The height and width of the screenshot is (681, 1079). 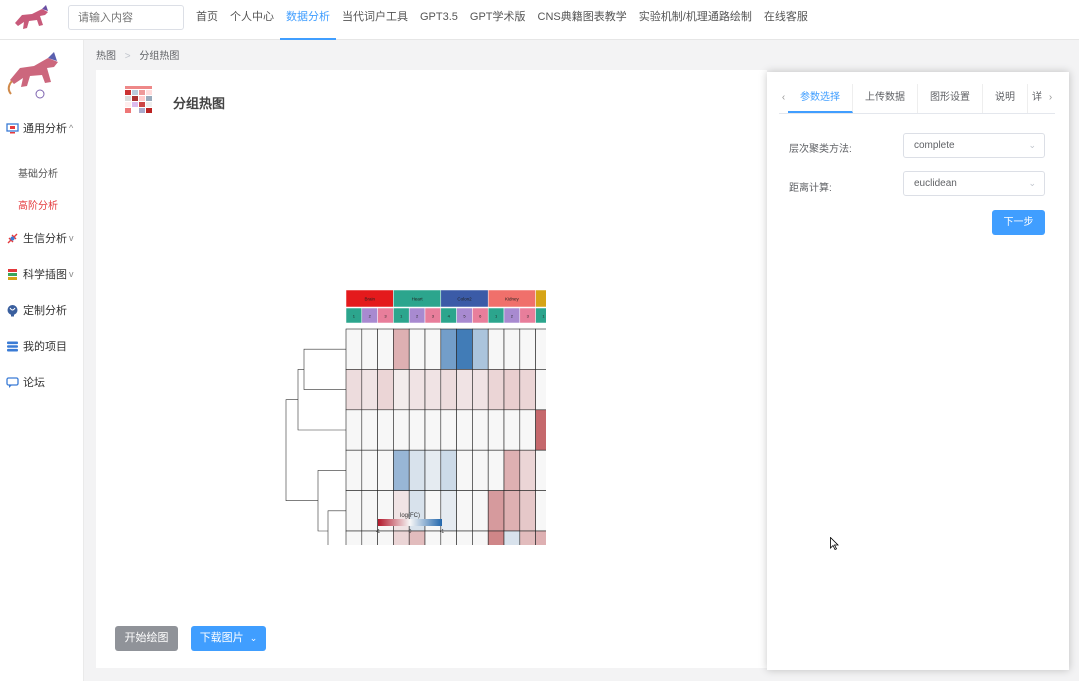 What do you see at coordinates (38, 172) in the screenshot?
I see `sidebar-item-basic-analysis: 基础分析` at bounding box center [38, 172].